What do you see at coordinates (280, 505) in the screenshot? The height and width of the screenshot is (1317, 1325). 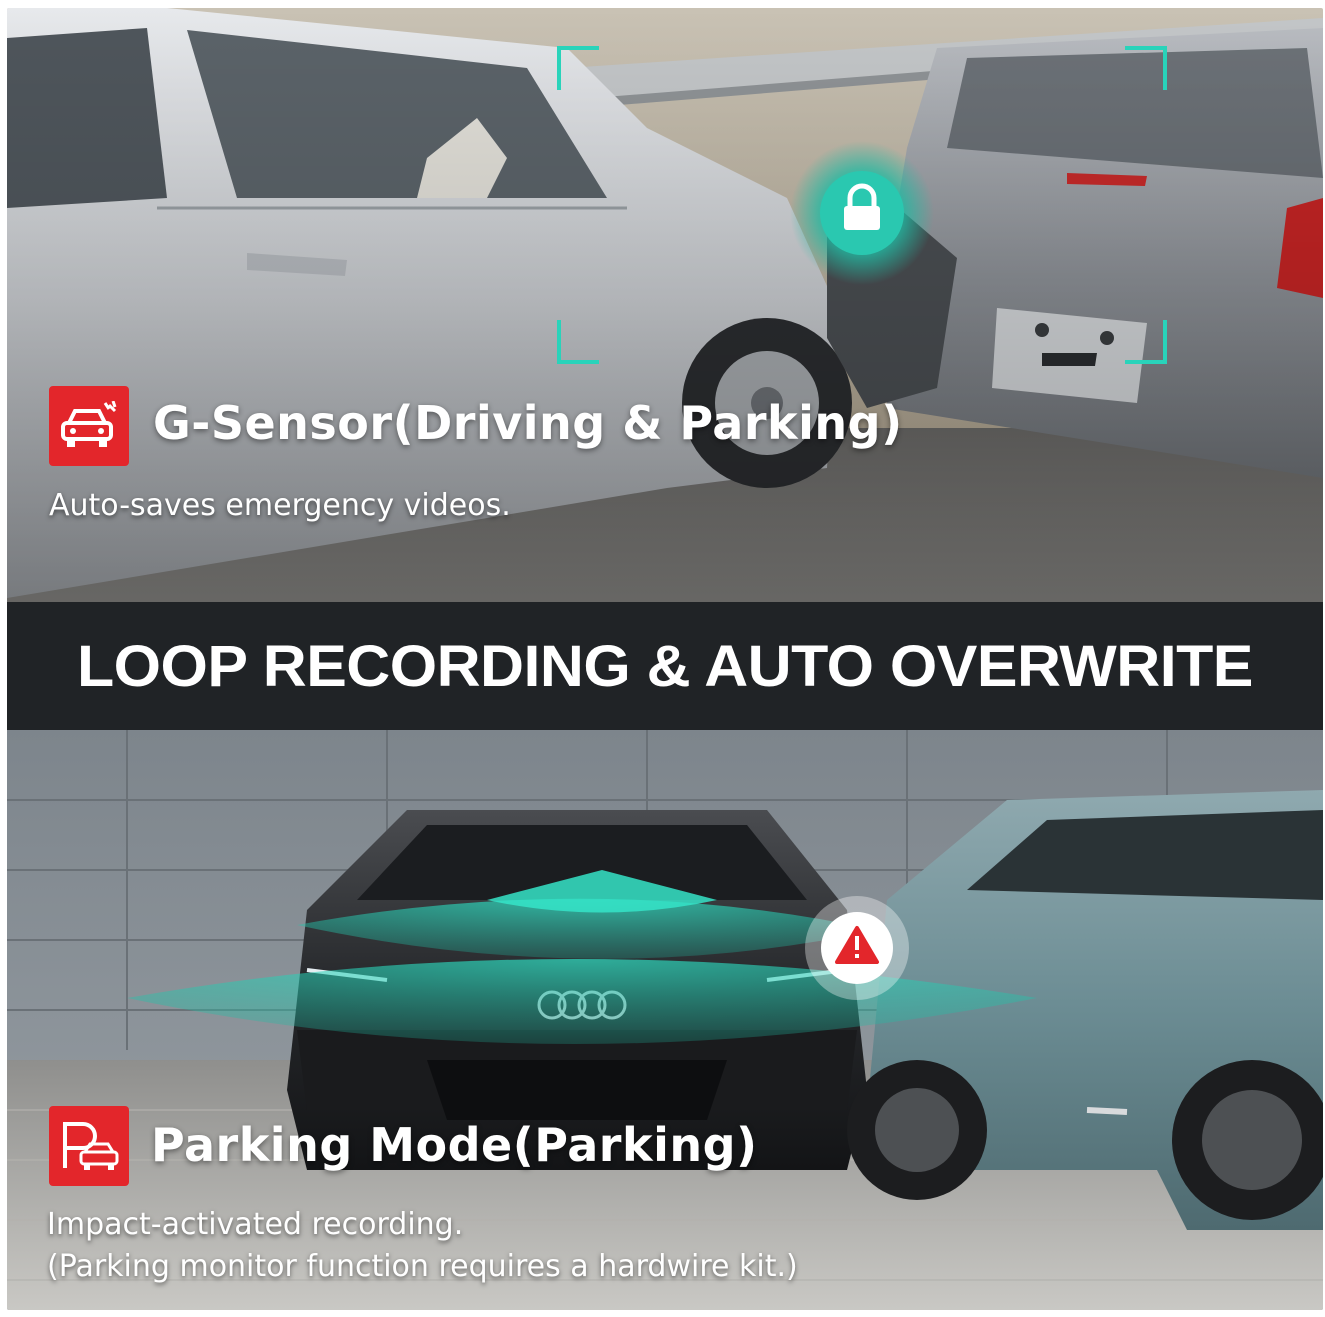 I see `g-sensor-description: Auto-saves emergency videos.` at bounding box center [280, 505].